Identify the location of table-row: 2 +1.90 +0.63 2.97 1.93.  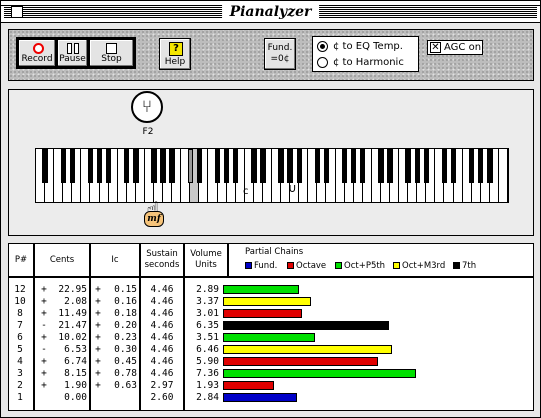
(271, 386).